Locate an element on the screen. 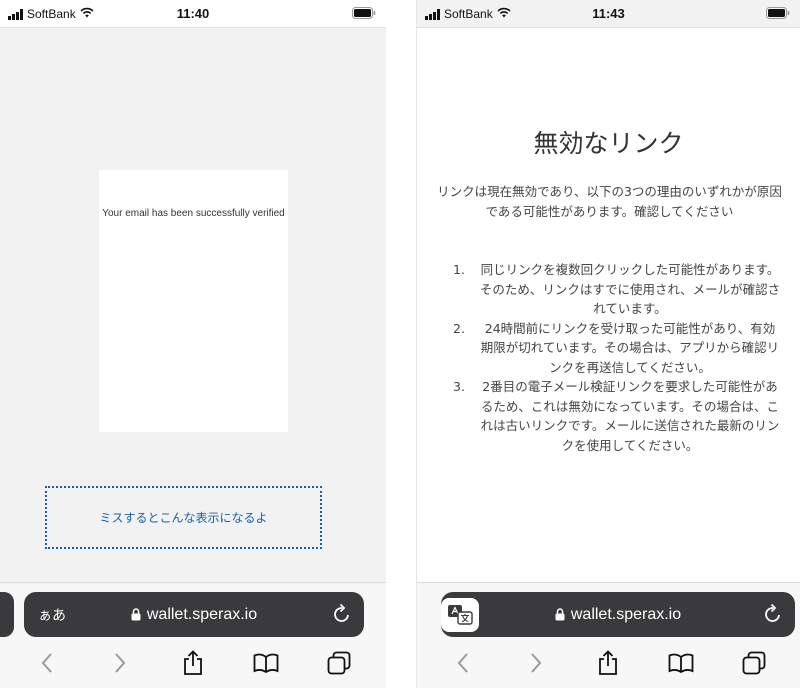  list-number: 1. is located at coordinates (459, 269).